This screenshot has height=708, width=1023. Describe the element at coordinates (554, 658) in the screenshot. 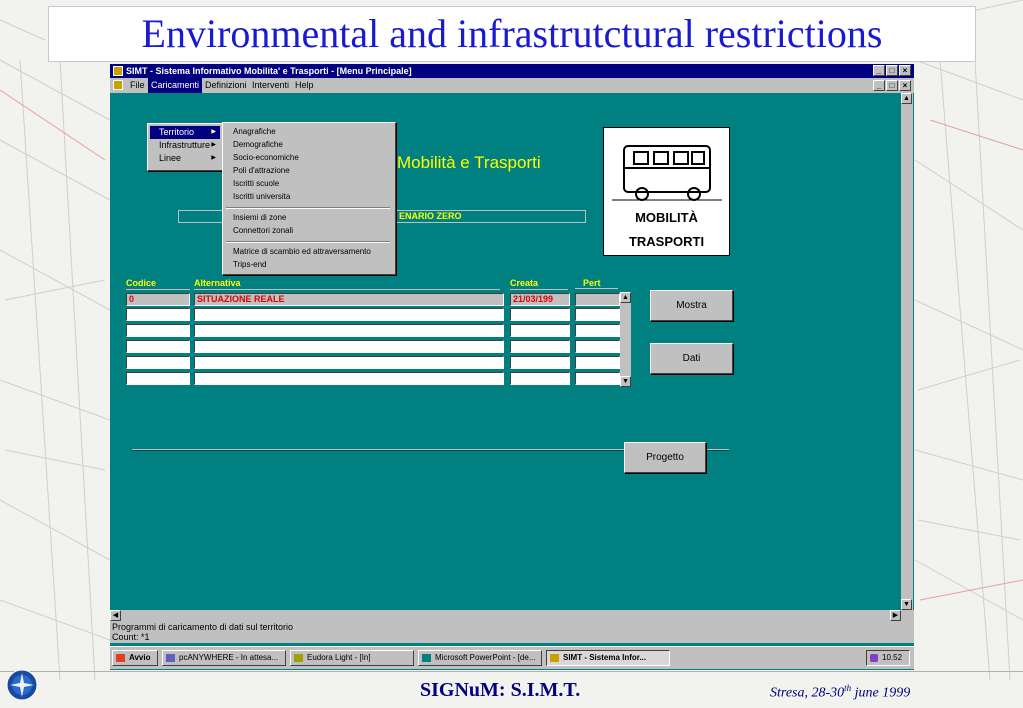

I see `simt-icon` at that location.